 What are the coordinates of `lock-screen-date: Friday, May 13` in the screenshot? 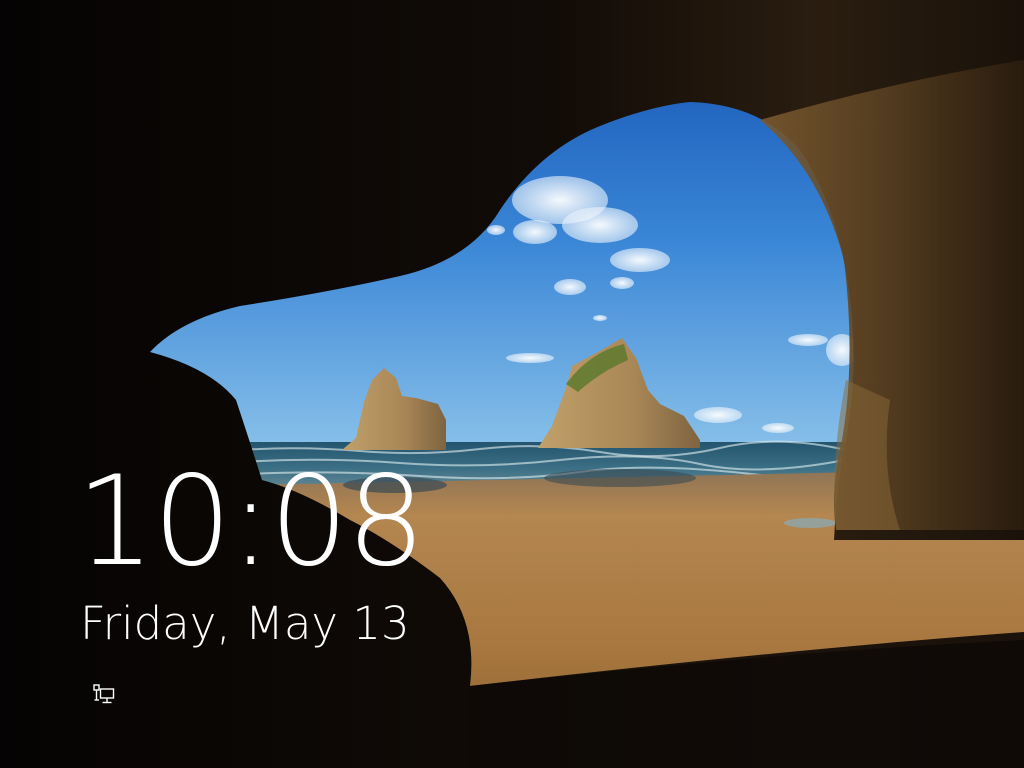 It's located at (245, 623).